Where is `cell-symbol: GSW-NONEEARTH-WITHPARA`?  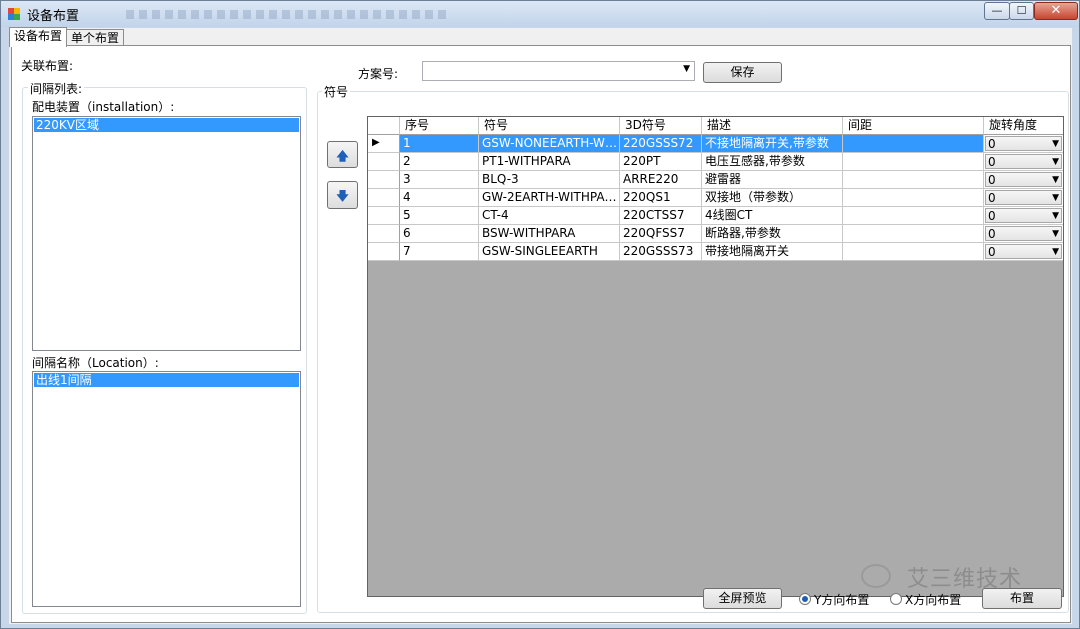
cell-symbol: GSW-NONEEARTH-WITHPARA is located at coordinates (549, 144).